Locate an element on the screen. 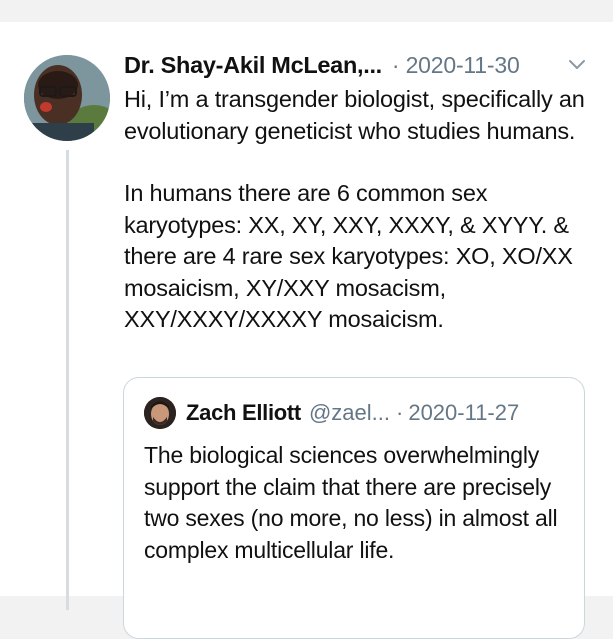 This screenshot has height=639, width=613. author-avatar is located at coordinates (67, 98).